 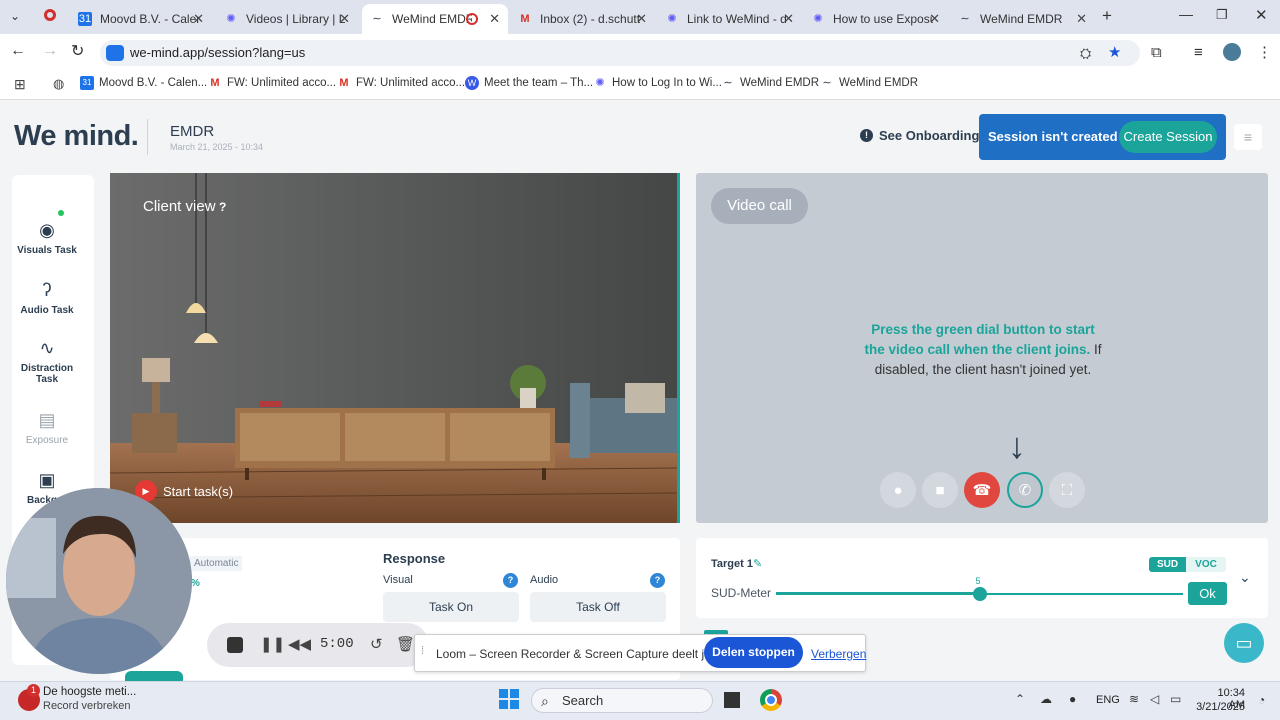 What do you see at coordinates (15, 16) in the screenshot?
I see `tab-search-icon: ⌄` at bounding box center [15, 16].